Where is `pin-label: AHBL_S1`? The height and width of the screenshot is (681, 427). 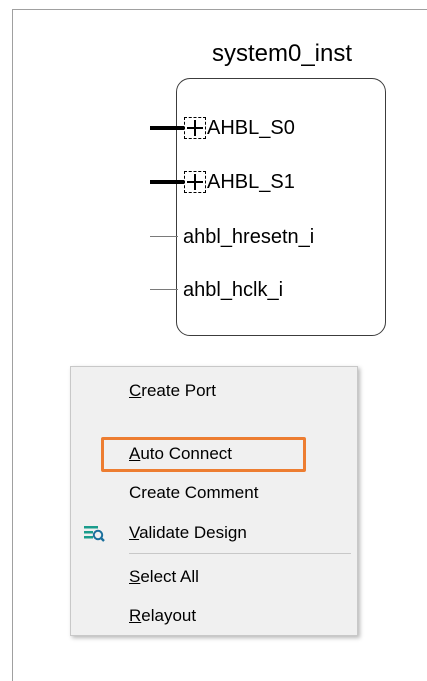 pin-label: AHBL_S1 is located at coordinates (251, 182).